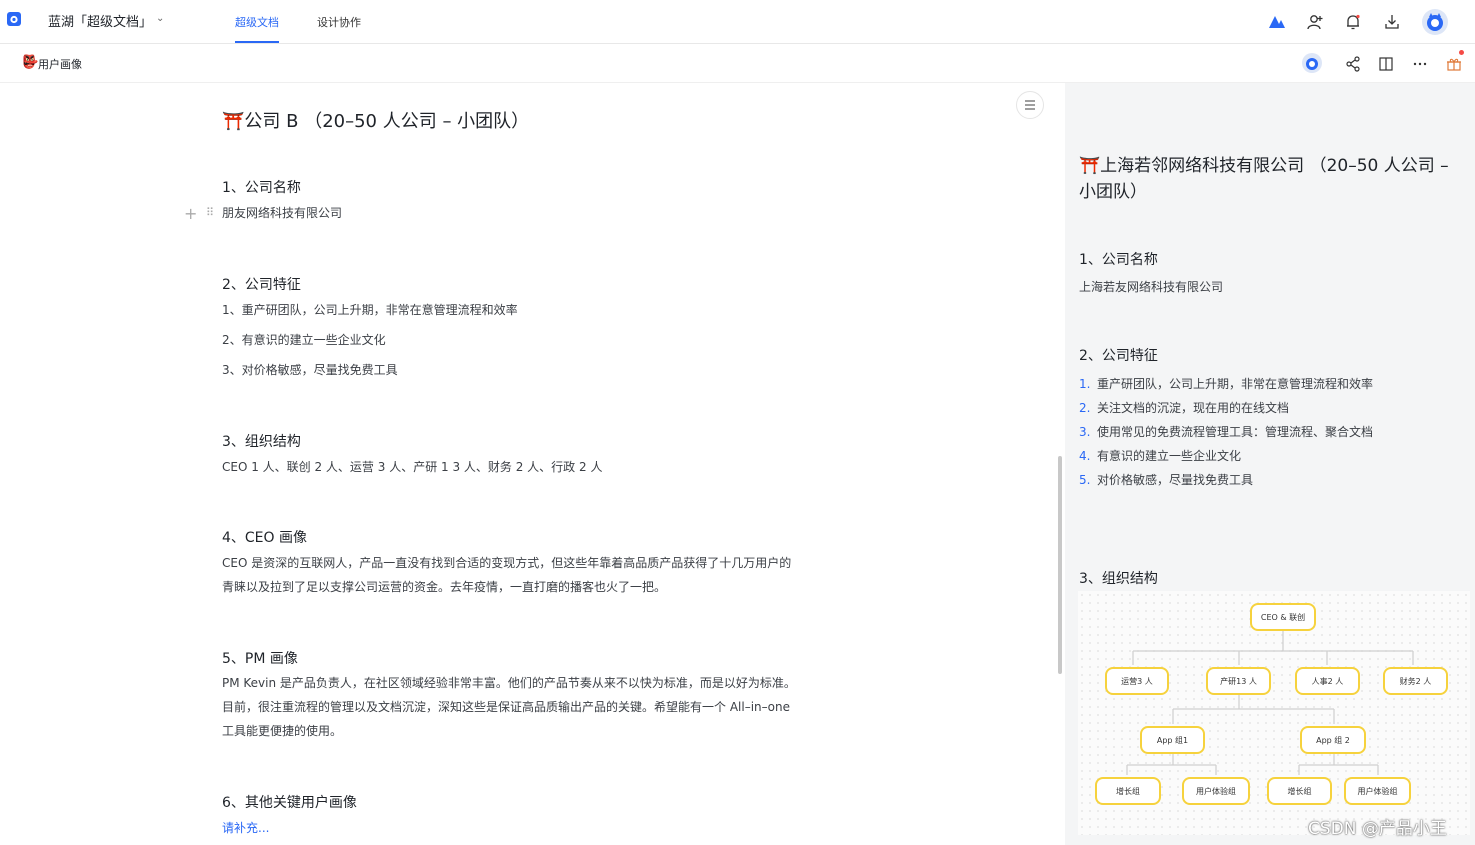 This screenshot has width=1475, height=845. What do you see at coordinates (190, 213) in the screenshot?
I see `add-block-icon: +` at bounding box center [190, 213].